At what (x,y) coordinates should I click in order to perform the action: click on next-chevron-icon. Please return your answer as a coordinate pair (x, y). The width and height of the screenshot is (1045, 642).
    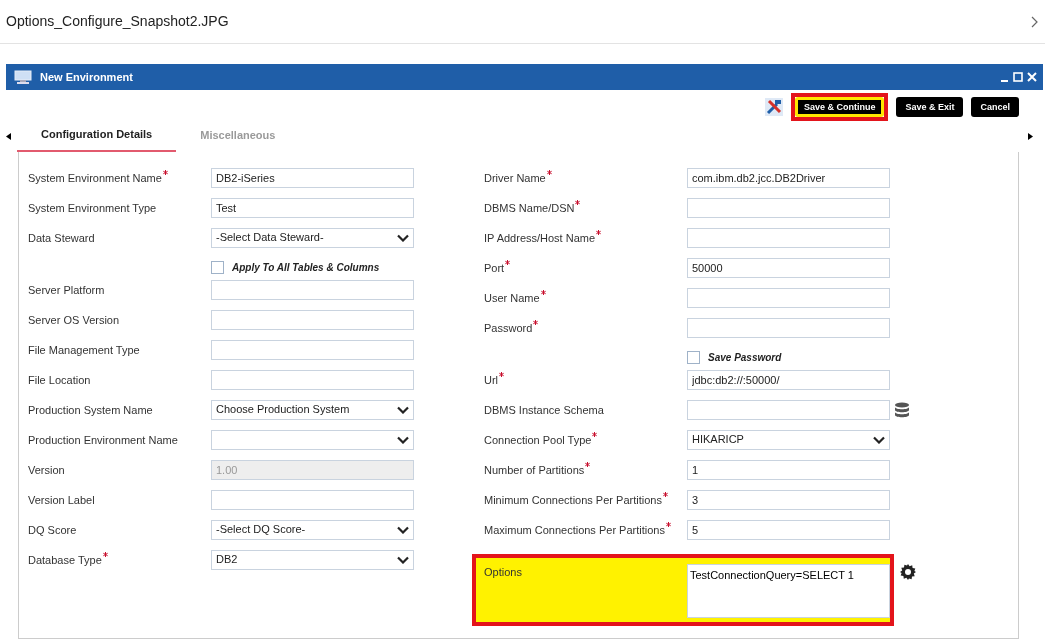
    Looking at the image, I should click on (1035, 21).